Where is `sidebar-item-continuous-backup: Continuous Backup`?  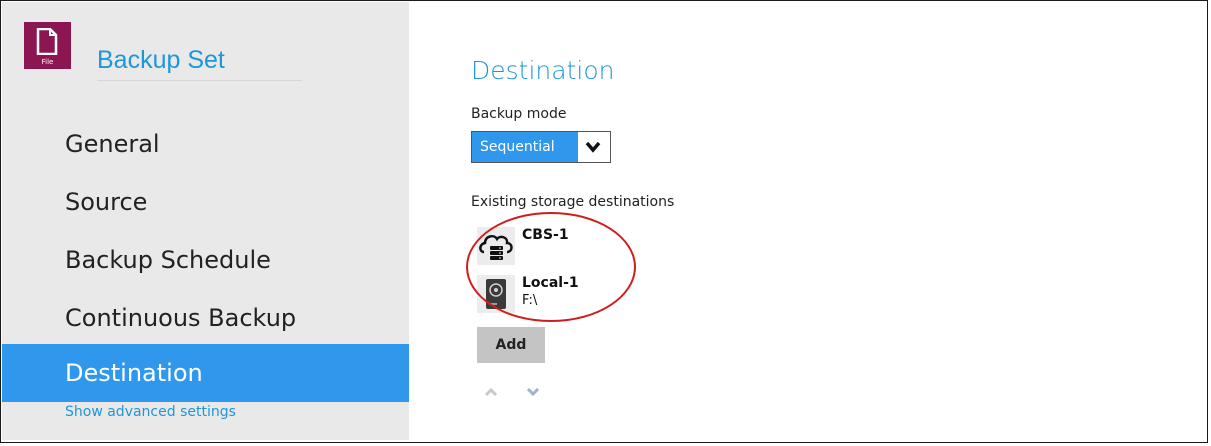 sidebar-item-continuous-backup: Continuous Backup is located at coordinates (205, 318).